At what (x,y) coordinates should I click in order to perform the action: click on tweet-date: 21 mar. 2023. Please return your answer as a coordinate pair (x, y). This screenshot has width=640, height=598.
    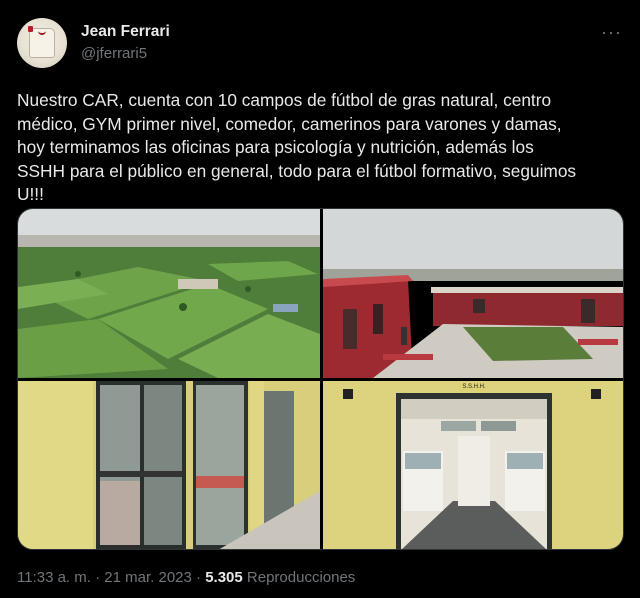
    Looking at the image, I should click on (148, 577).